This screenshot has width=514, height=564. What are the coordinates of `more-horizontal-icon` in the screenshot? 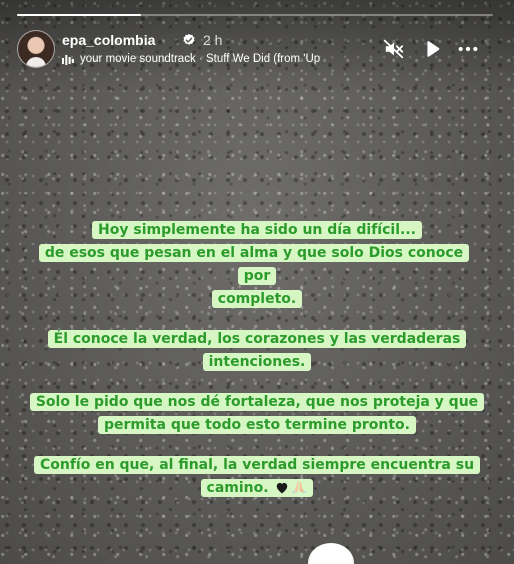 It's located at (468, 49).